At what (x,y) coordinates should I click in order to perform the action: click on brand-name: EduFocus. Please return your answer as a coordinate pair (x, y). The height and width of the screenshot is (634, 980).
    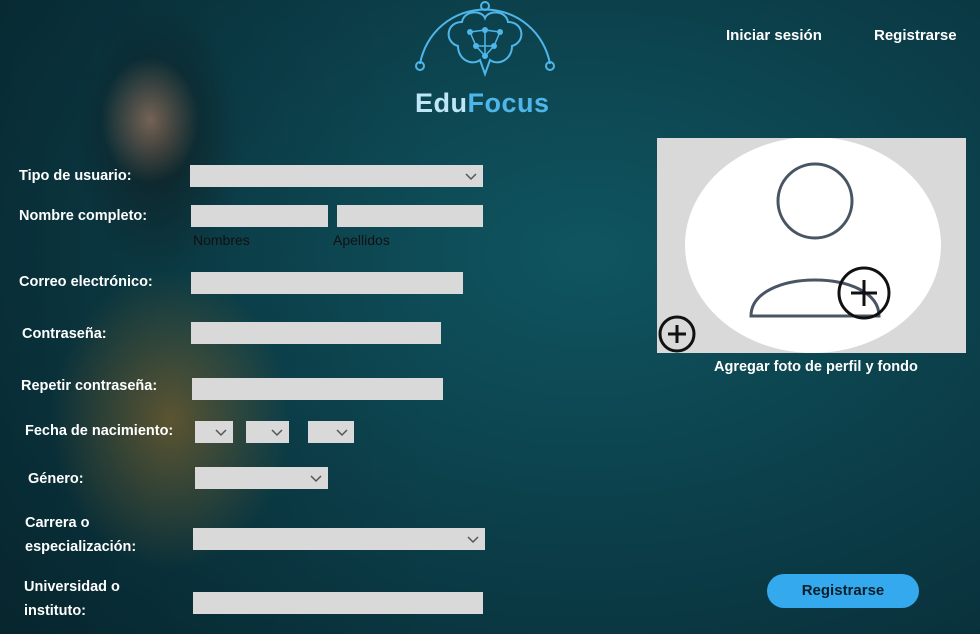
    Looking at the image, I should click on (482, 103).